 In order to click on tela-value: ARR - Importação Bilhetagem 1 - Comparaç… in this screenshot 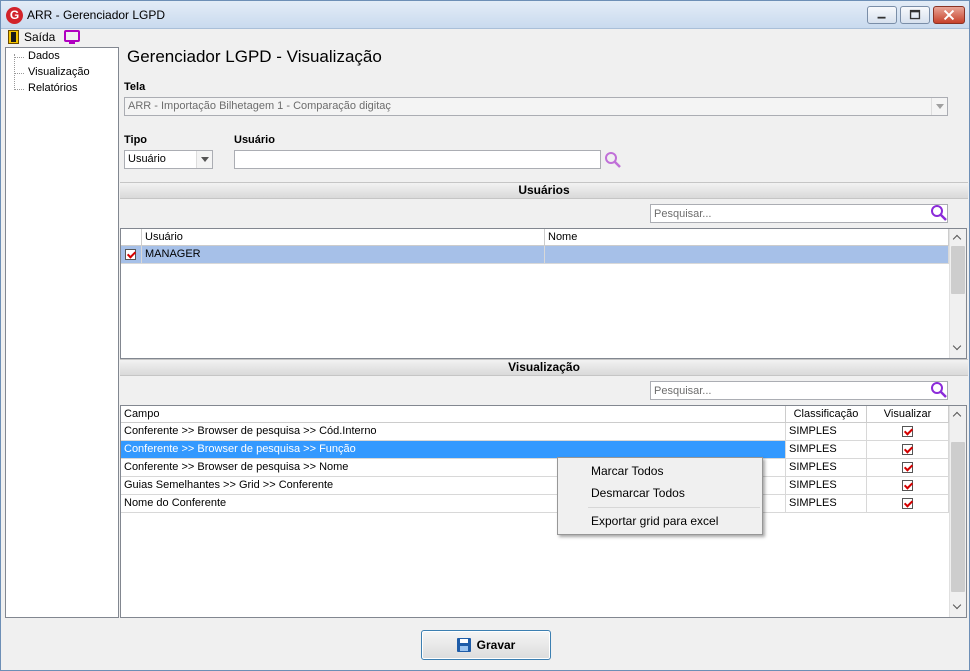, I will do `click(259, 106)`.